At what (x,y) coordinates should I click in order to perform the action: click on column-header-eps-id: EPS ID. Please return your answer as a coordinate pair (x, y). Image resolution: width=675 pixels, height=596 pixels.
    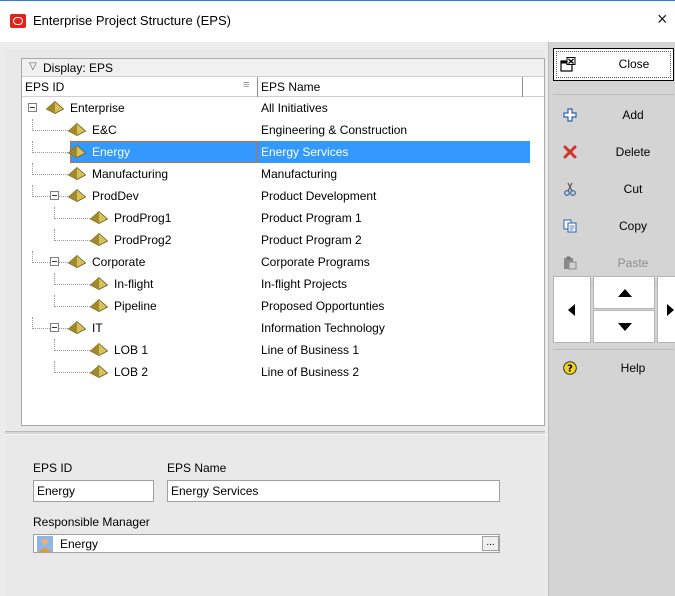
    Looking at the image, I should click on (44, 87).